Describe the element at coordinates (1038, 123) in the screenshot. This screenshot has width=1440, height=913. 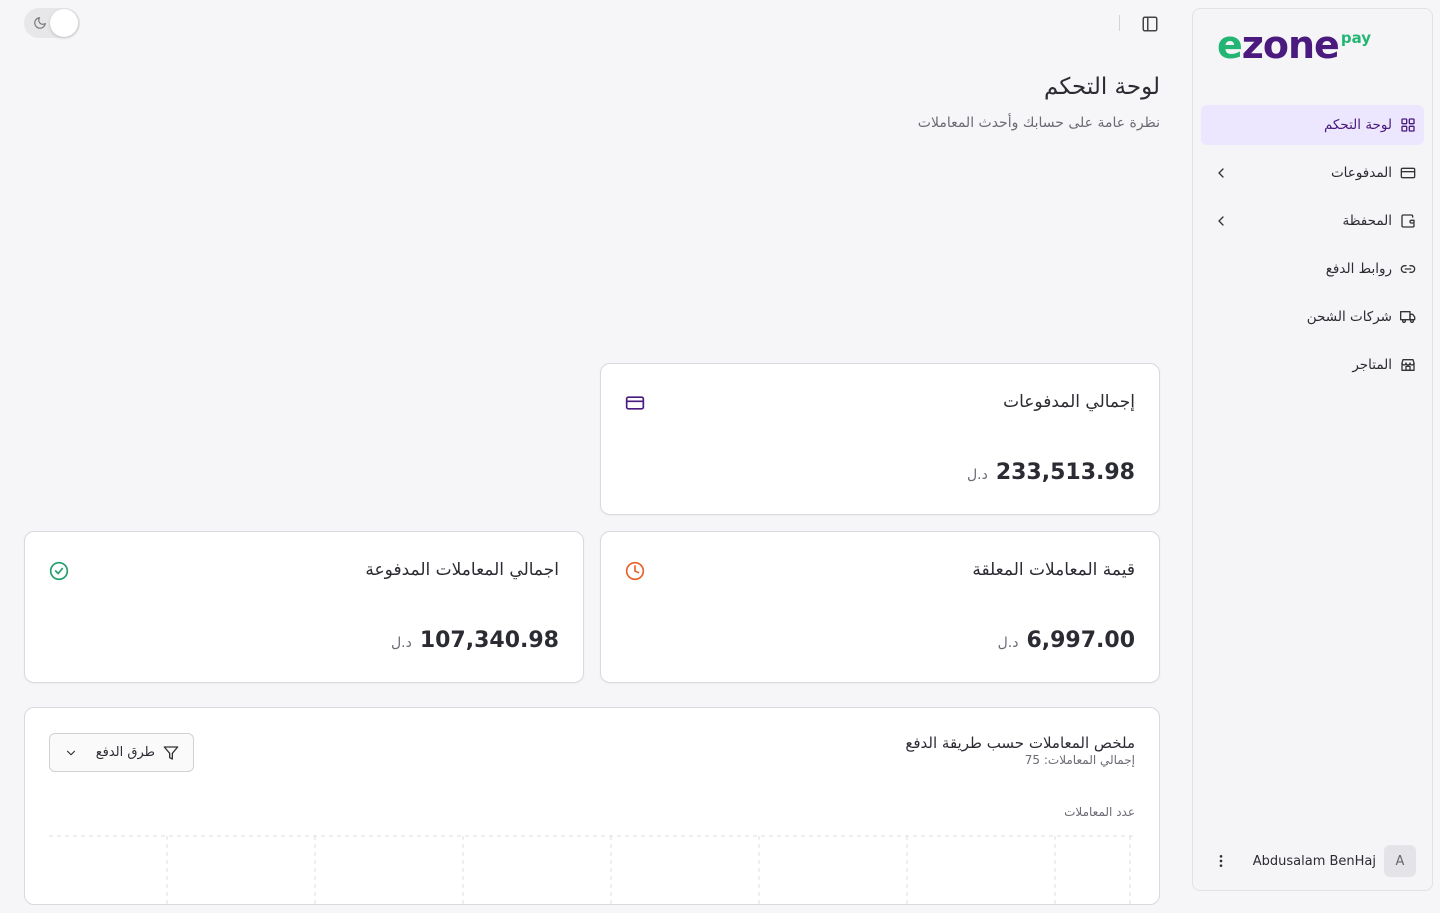
I see `page-subtitle: نظرة عامة على حسابك وأحدث المعاملات` at that location.